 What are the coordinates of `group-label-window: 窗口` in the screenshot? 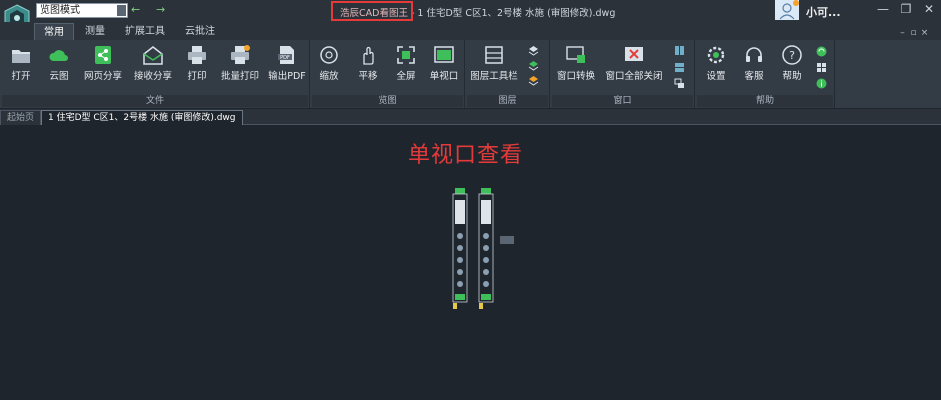 It's located at (622, 101).